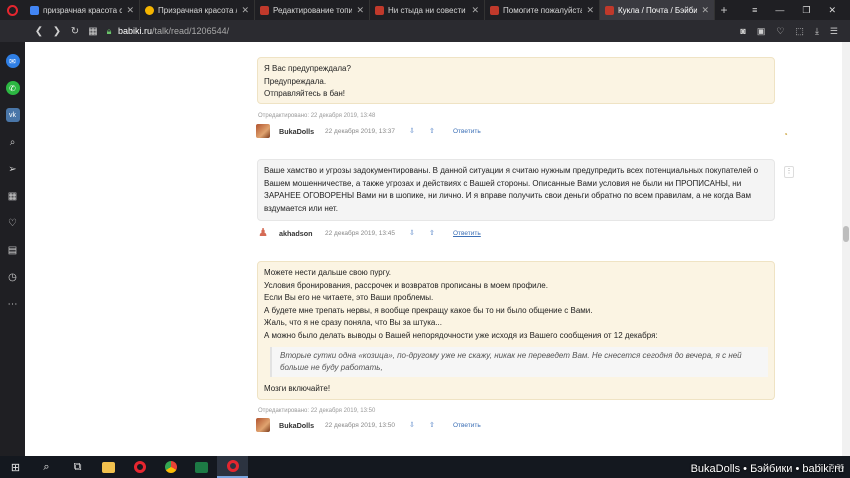 This screenshot has height=478, width=850. What do you see at coordinates (297, 388) in the screenshot?
I see `comment-line: Мозги включайте!` at bounding box center [297, 388].